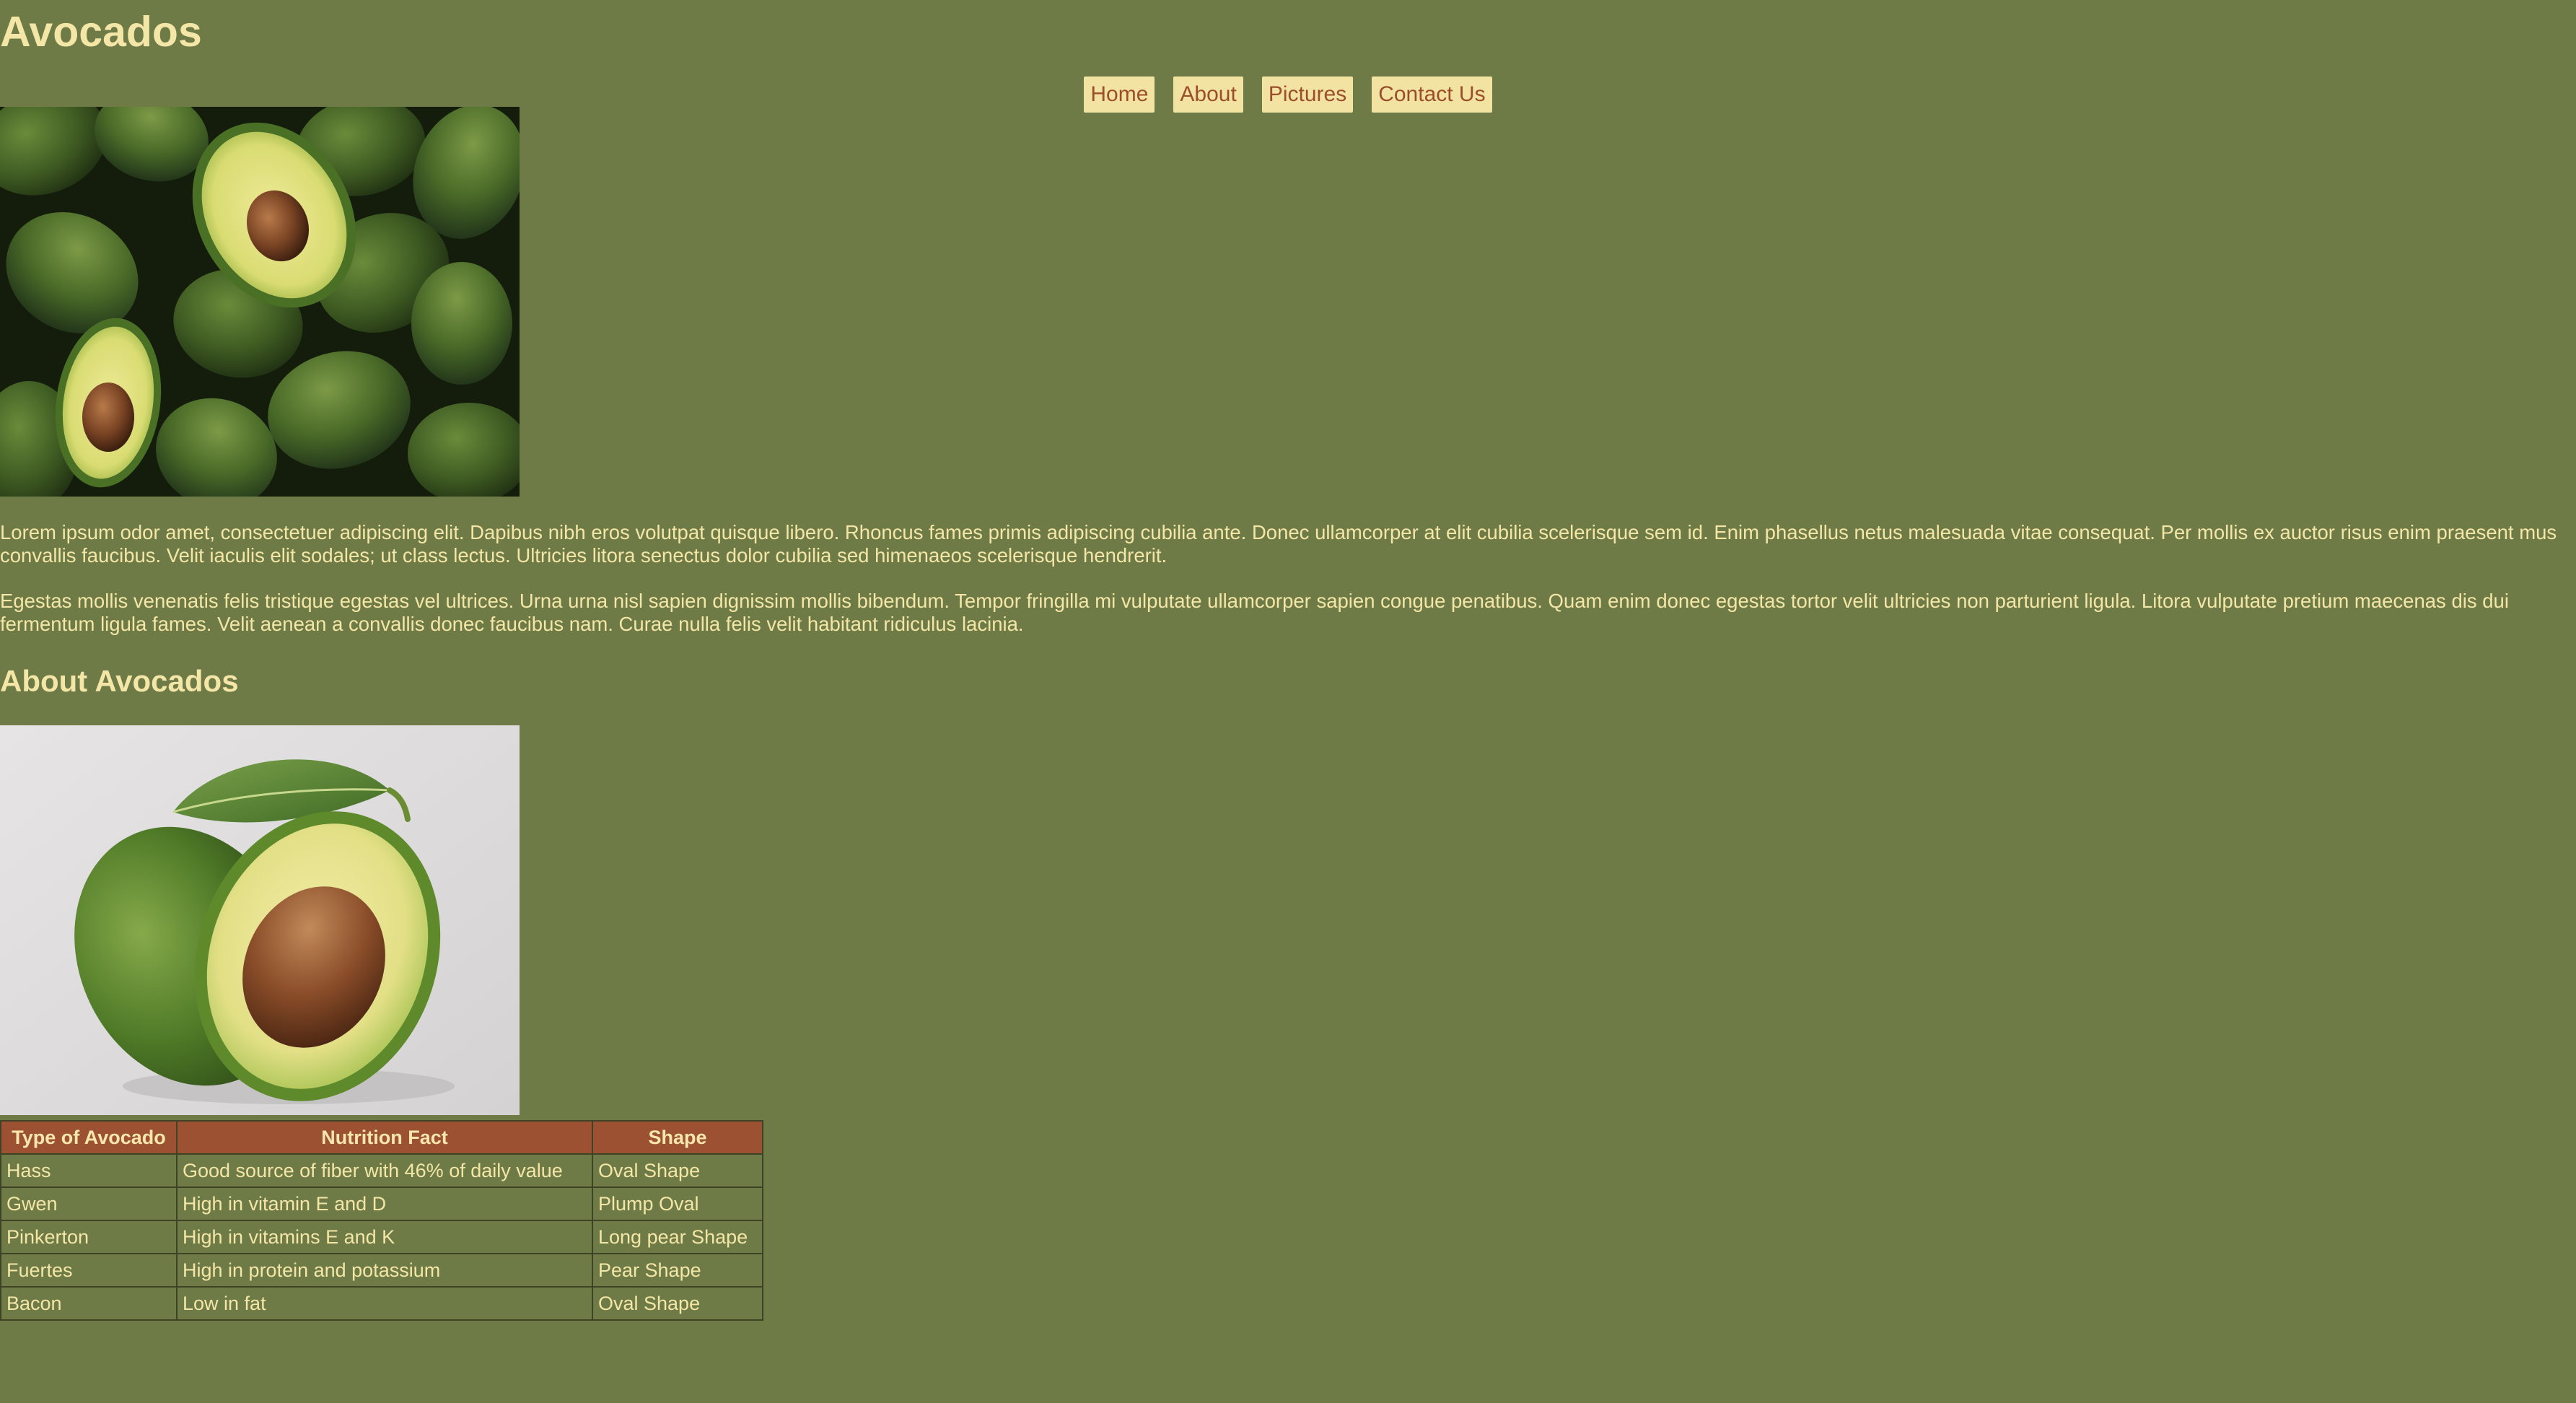 The width and height of the screenshot is (2576, 1403). Describe the element at coordinates (89, 1303) in the screenshot. I see `cell-type: Bacon` at that location.